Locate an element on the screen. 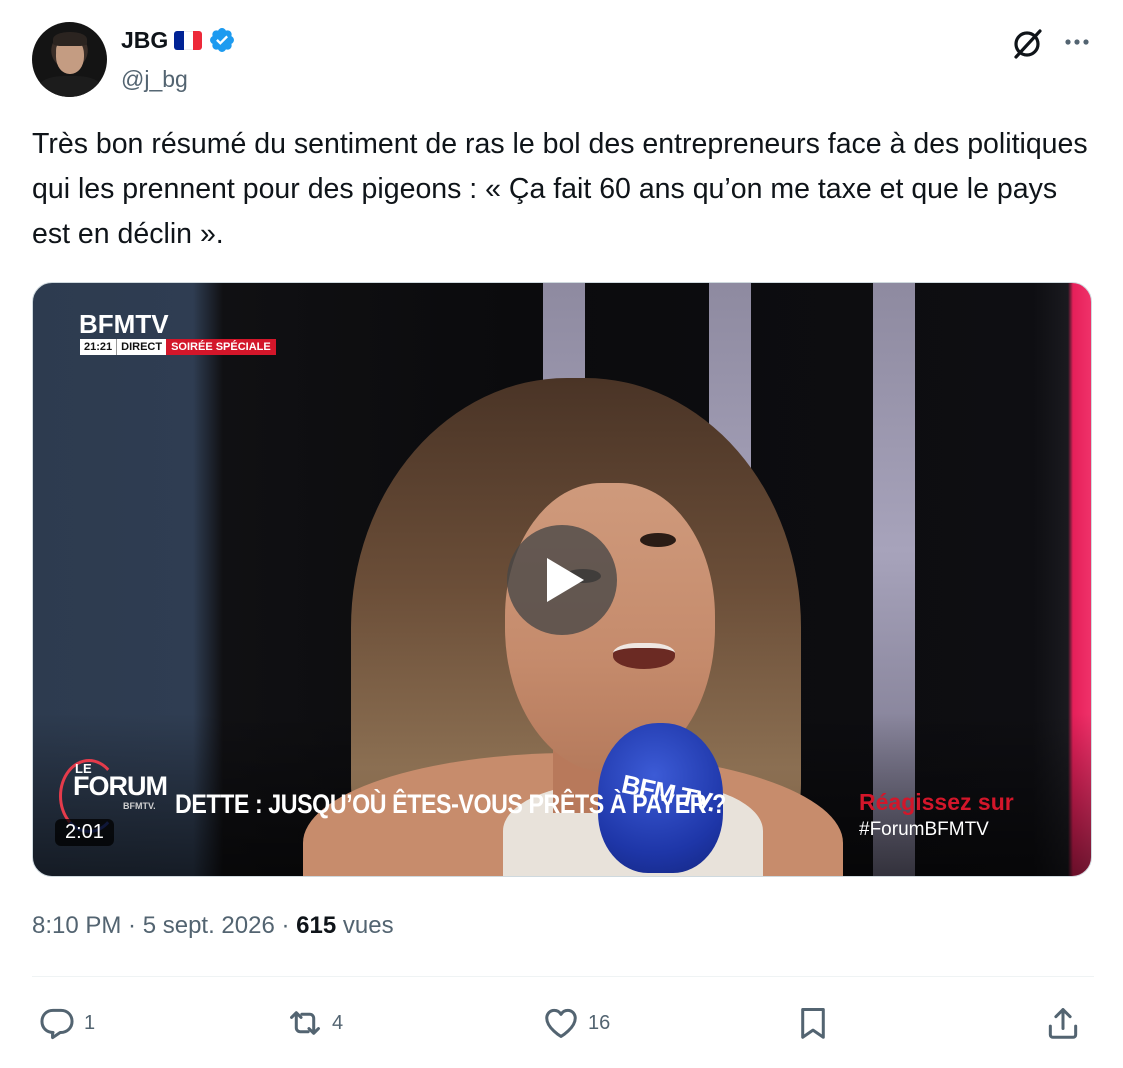  bookmark-button is located at coordinates (813, 1023).